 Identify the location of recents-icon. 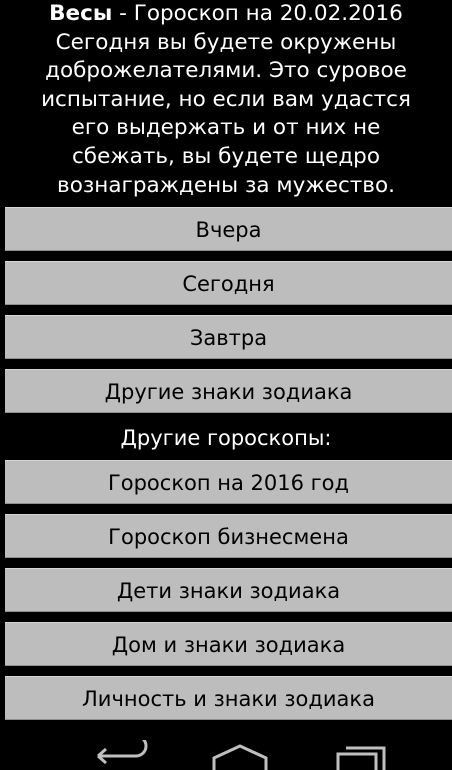
(362, 755).